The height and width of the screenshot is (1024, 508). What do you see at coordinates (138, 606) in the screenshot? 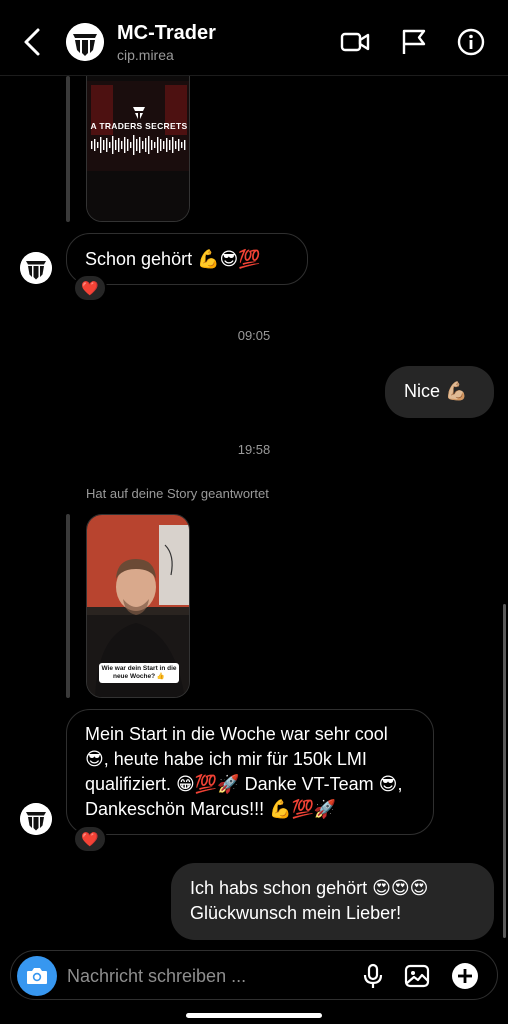
I see `shared-story-card: Wie war dein Start in die neue Woche? 👍` at bounding box center [138, 606].